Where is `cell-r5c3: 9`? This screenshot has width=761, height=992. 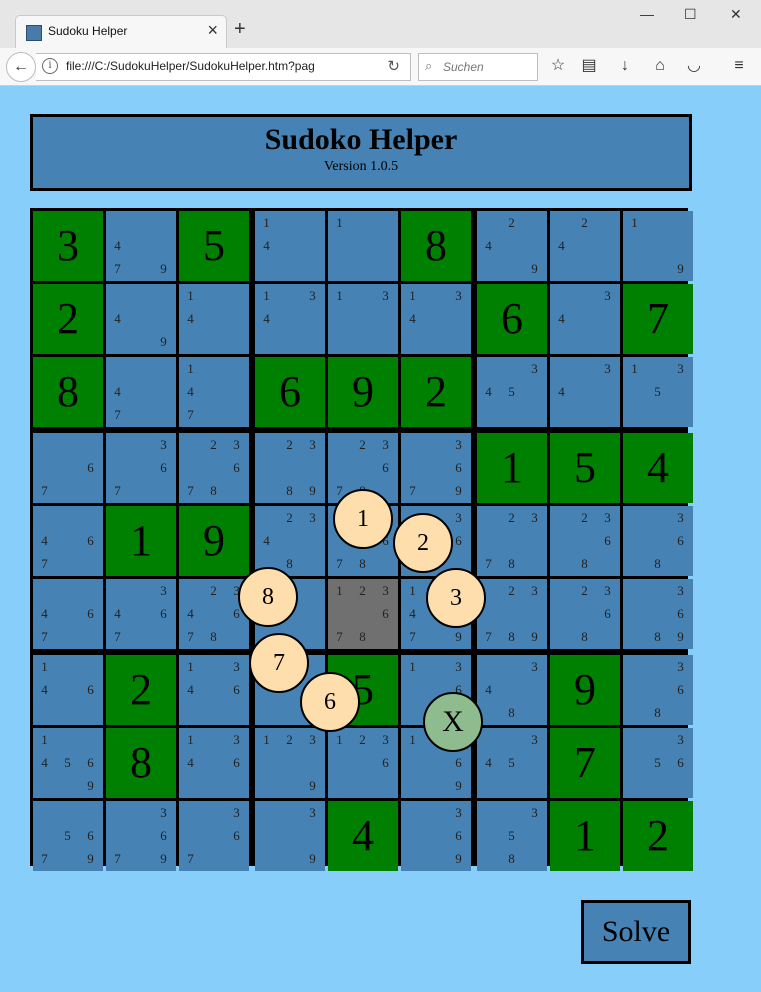
cell-r5c3: 9 is located at coordinates (214, 541).